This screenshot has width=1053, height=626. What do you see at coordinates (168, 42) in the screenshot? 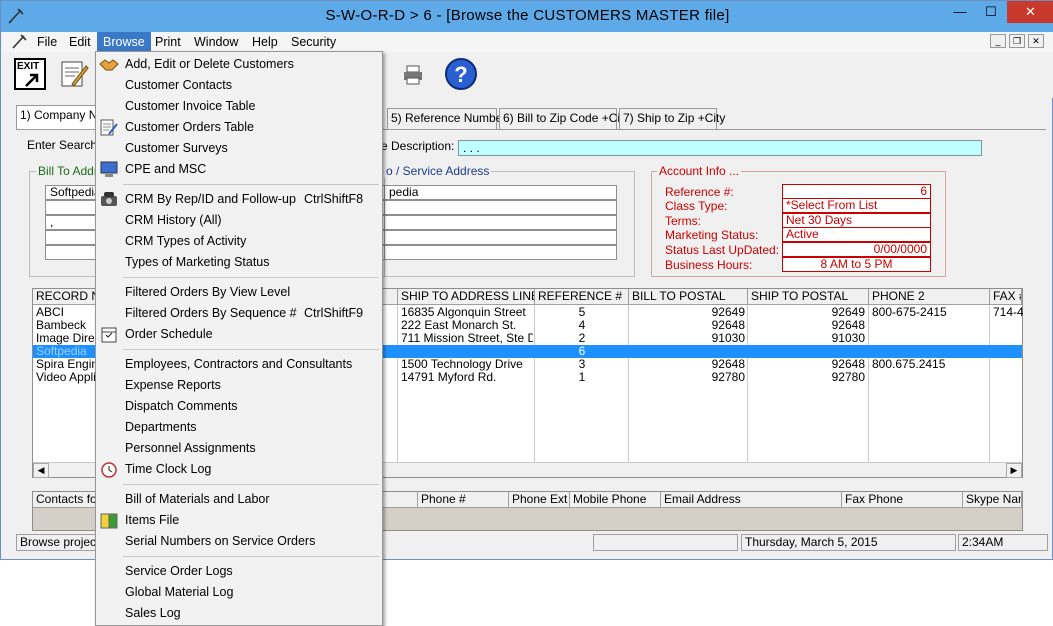
I see `menu-print: Print` at bounding box center [168, 42].